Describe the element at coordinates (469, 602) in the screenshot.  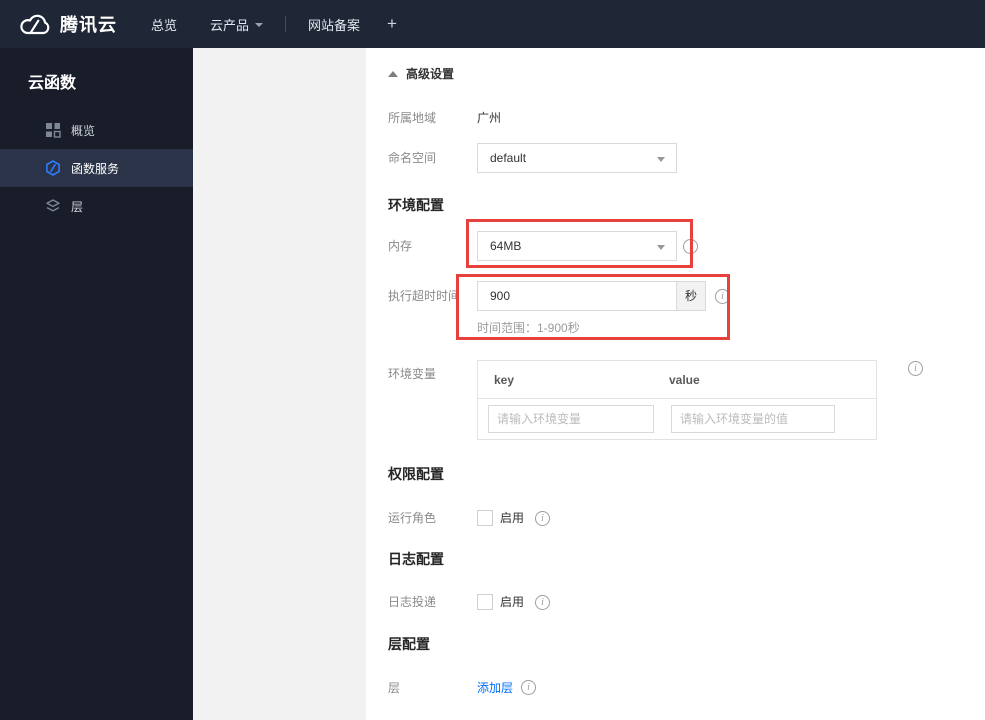
I see `log-delivery-row: 日志投递 启用 i` at that location.